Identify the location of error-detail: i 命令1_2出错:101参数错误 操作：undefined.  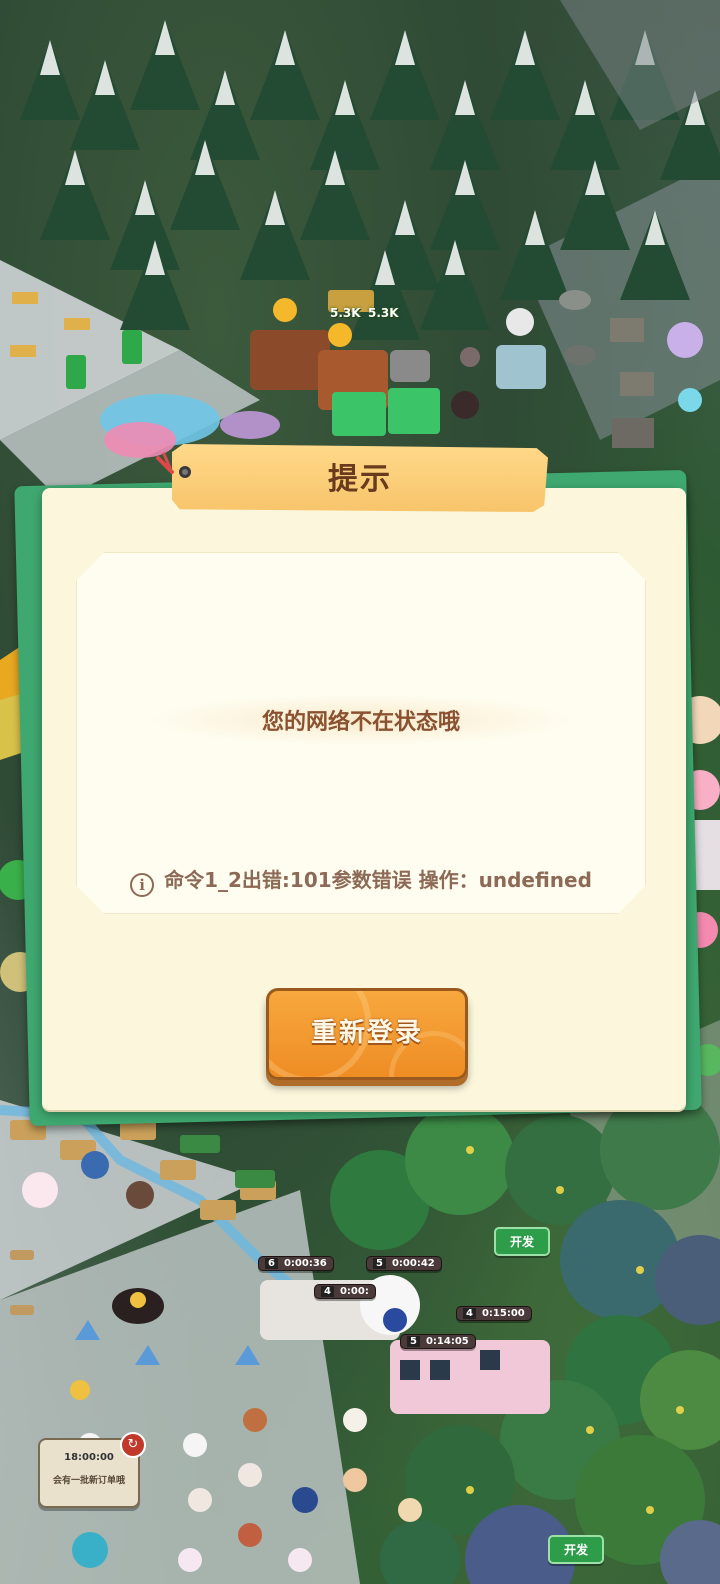
(361, 880).